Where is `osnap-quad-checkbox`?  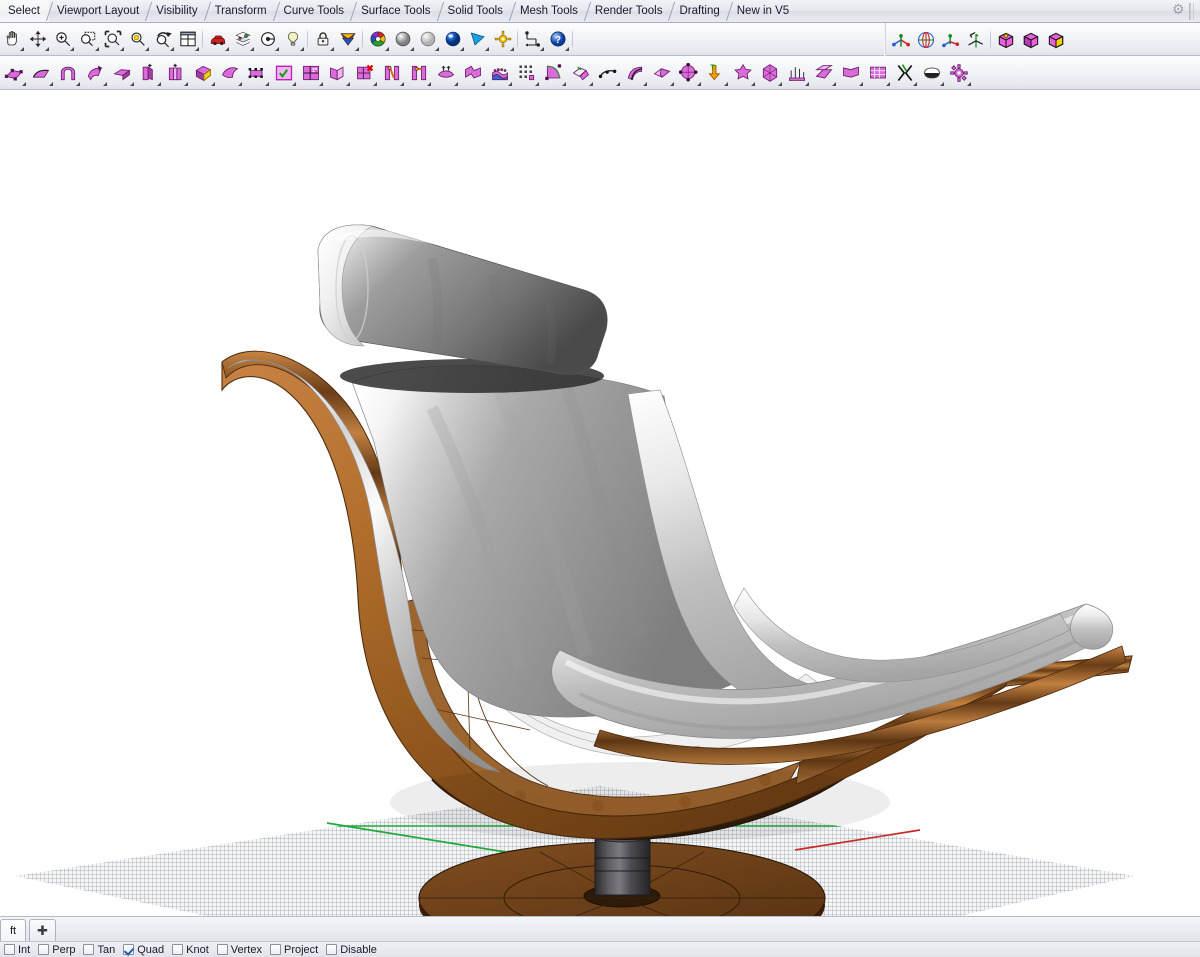 osnap-quad-checkbox is located at coordinates (129, 949).